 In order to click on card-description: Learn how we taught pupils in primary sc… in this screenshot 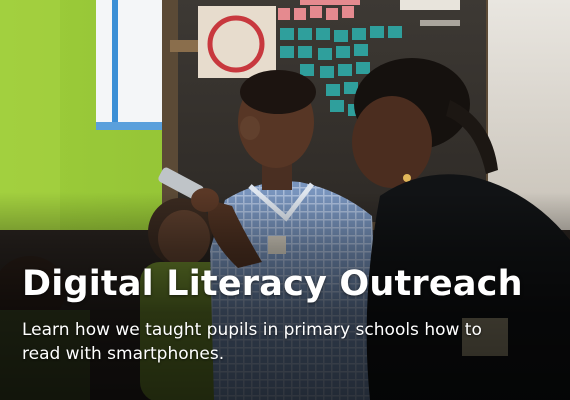, I will do `click(252, 342)`.